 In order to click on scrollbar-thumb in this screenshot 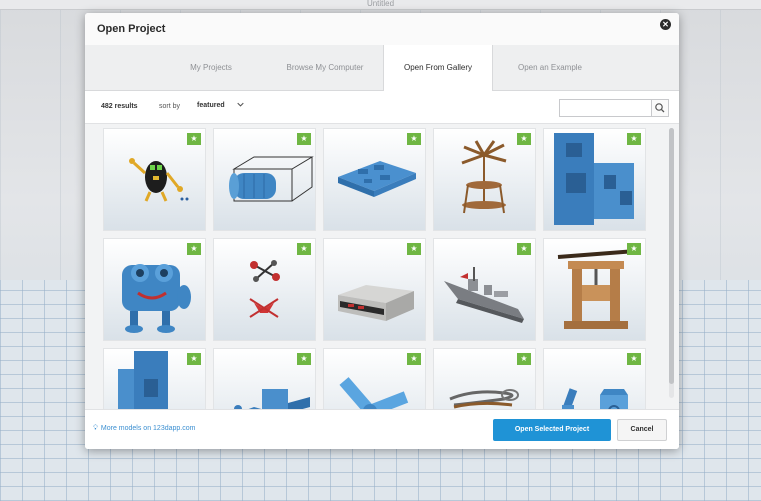, I will do `click(671, 256)`.